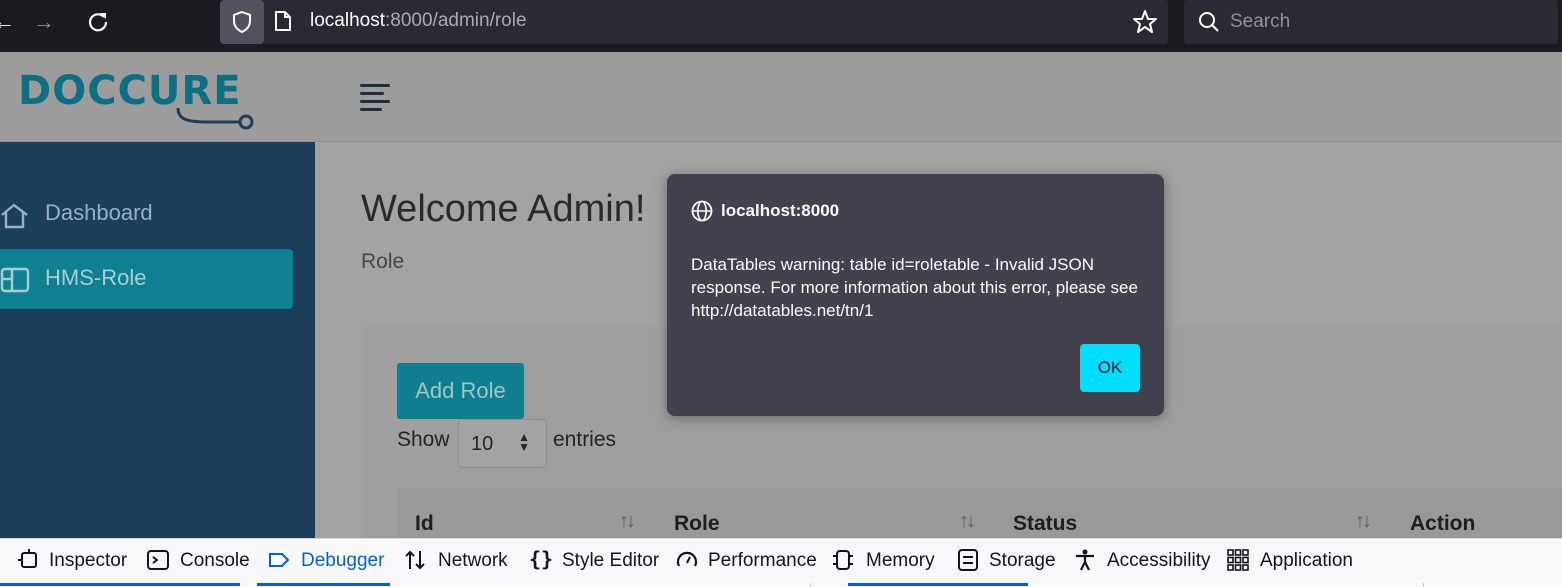 This screenshot has width=1562, height=587. I want to click on active-tab-indicator, so click(323, 584).